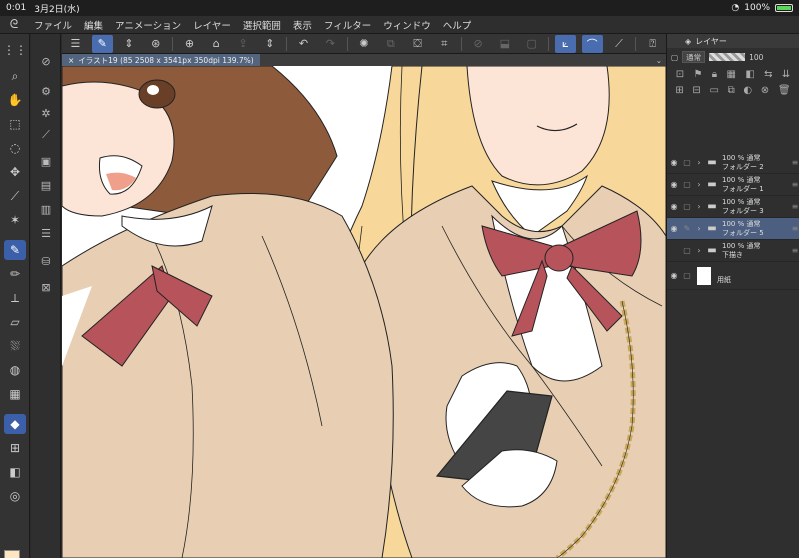 Image resolution: width=799 pixels, height=558 pixels. Describe the element at coordinates (46, 287) in the screenshot. I see `subtool-close-icon: ⊠` at that location.